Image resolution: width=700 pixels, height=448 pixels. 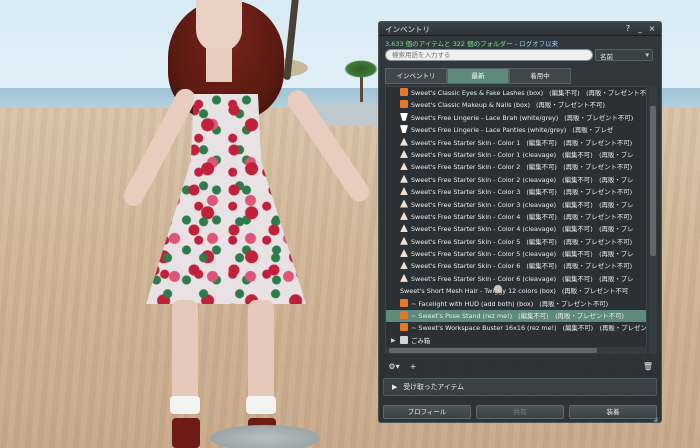 I want to click on avatar-legs, so click(x=223, y=374).